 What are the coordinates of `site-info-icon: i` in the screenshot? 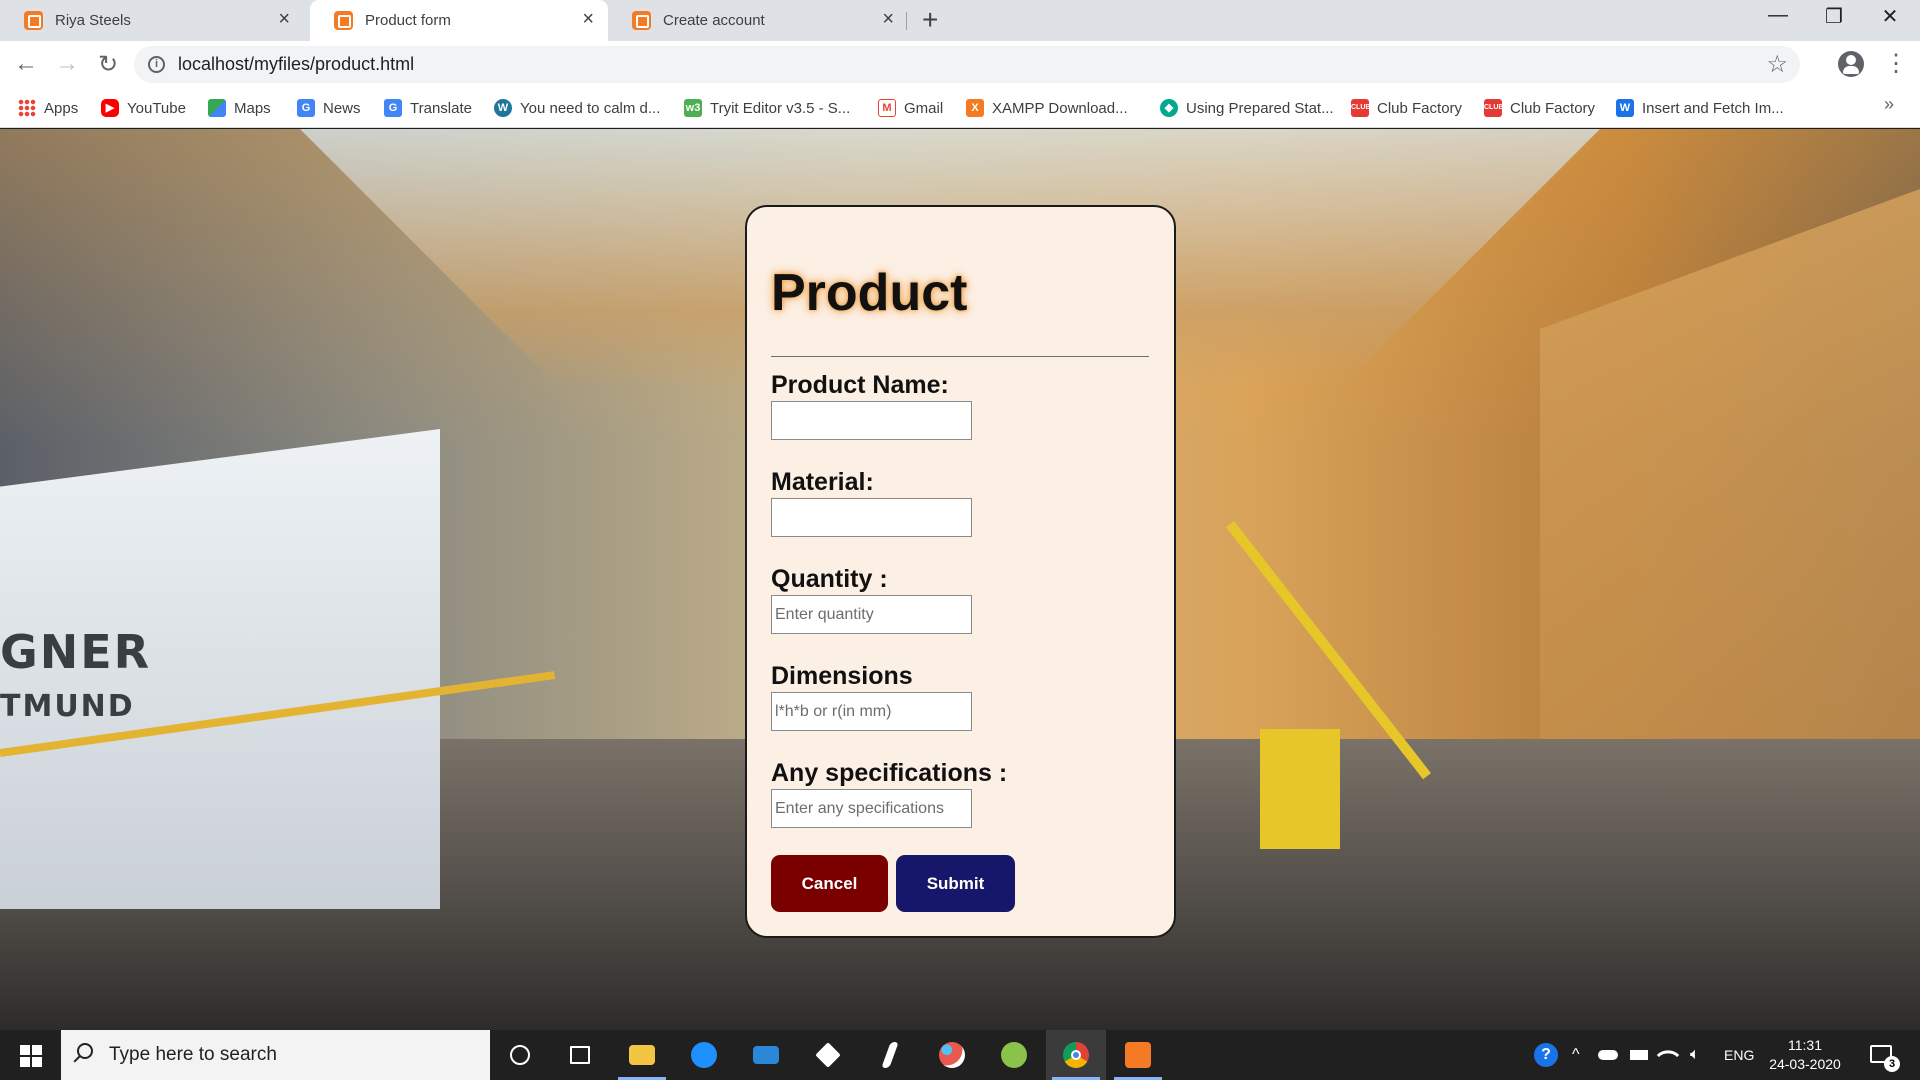 It's located at (156, 64).